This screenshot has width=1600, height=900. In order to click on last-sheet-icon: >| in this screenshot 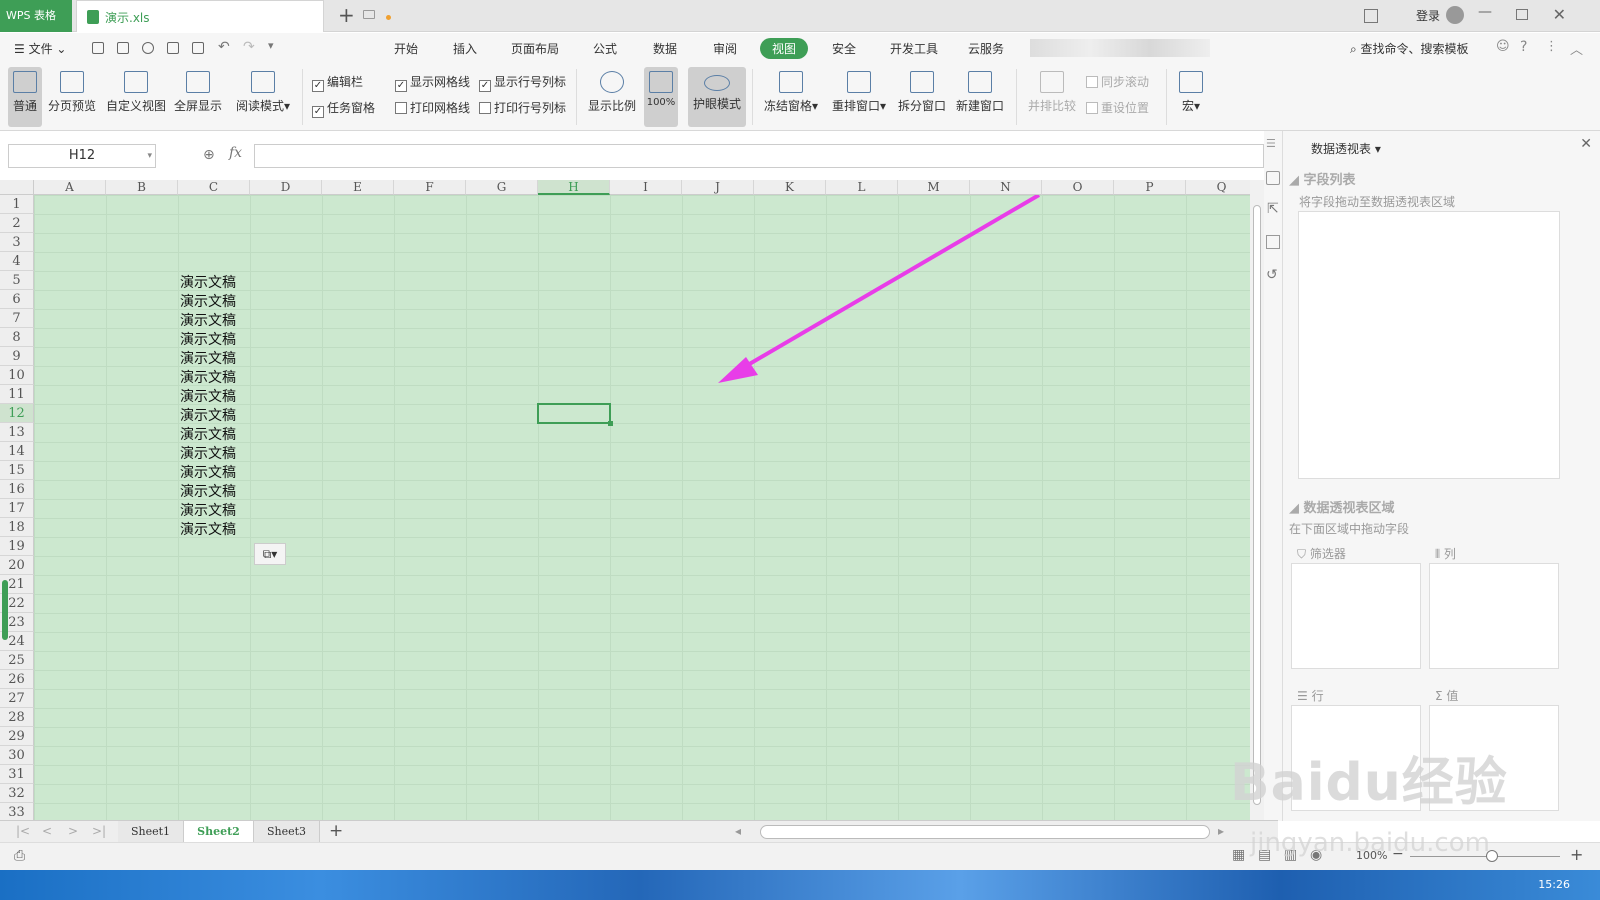, I will do `click(99, 831)`.